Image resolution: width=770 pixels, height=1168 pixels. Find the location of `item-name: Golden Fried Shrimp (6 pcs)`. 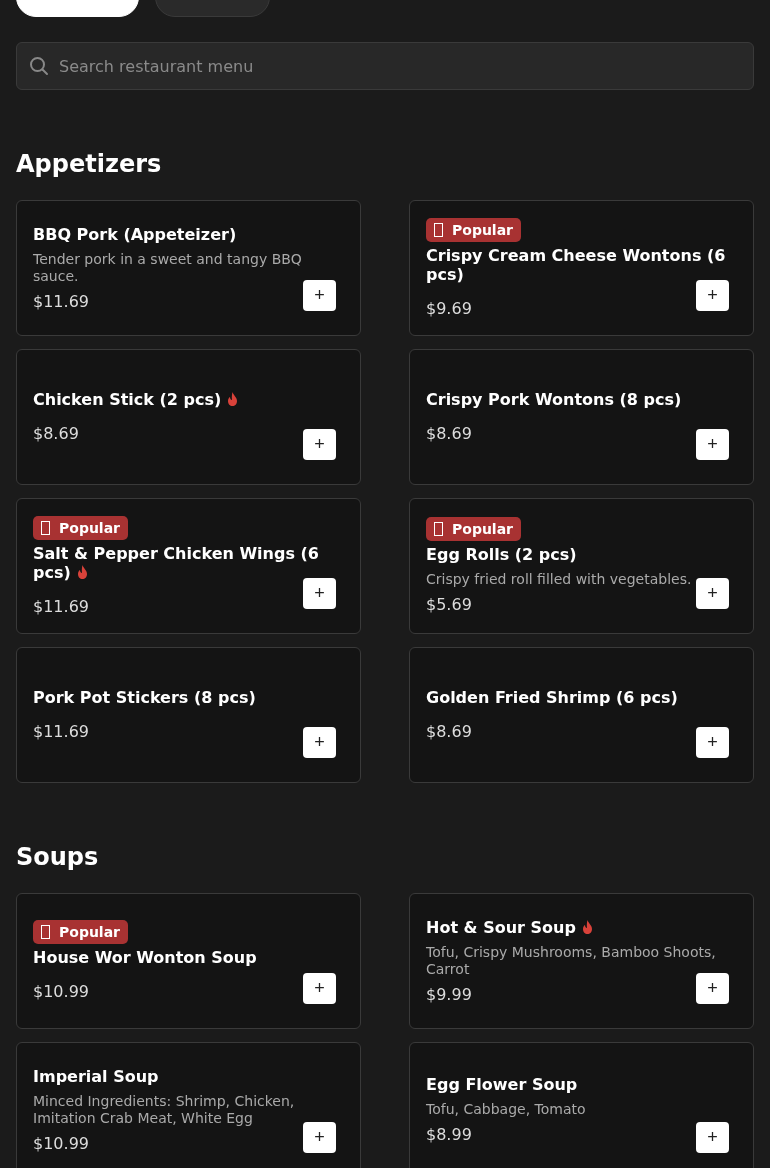

item-name: Golden Fried Shrimp (6 pcs) is located at coordinates (552, 697).